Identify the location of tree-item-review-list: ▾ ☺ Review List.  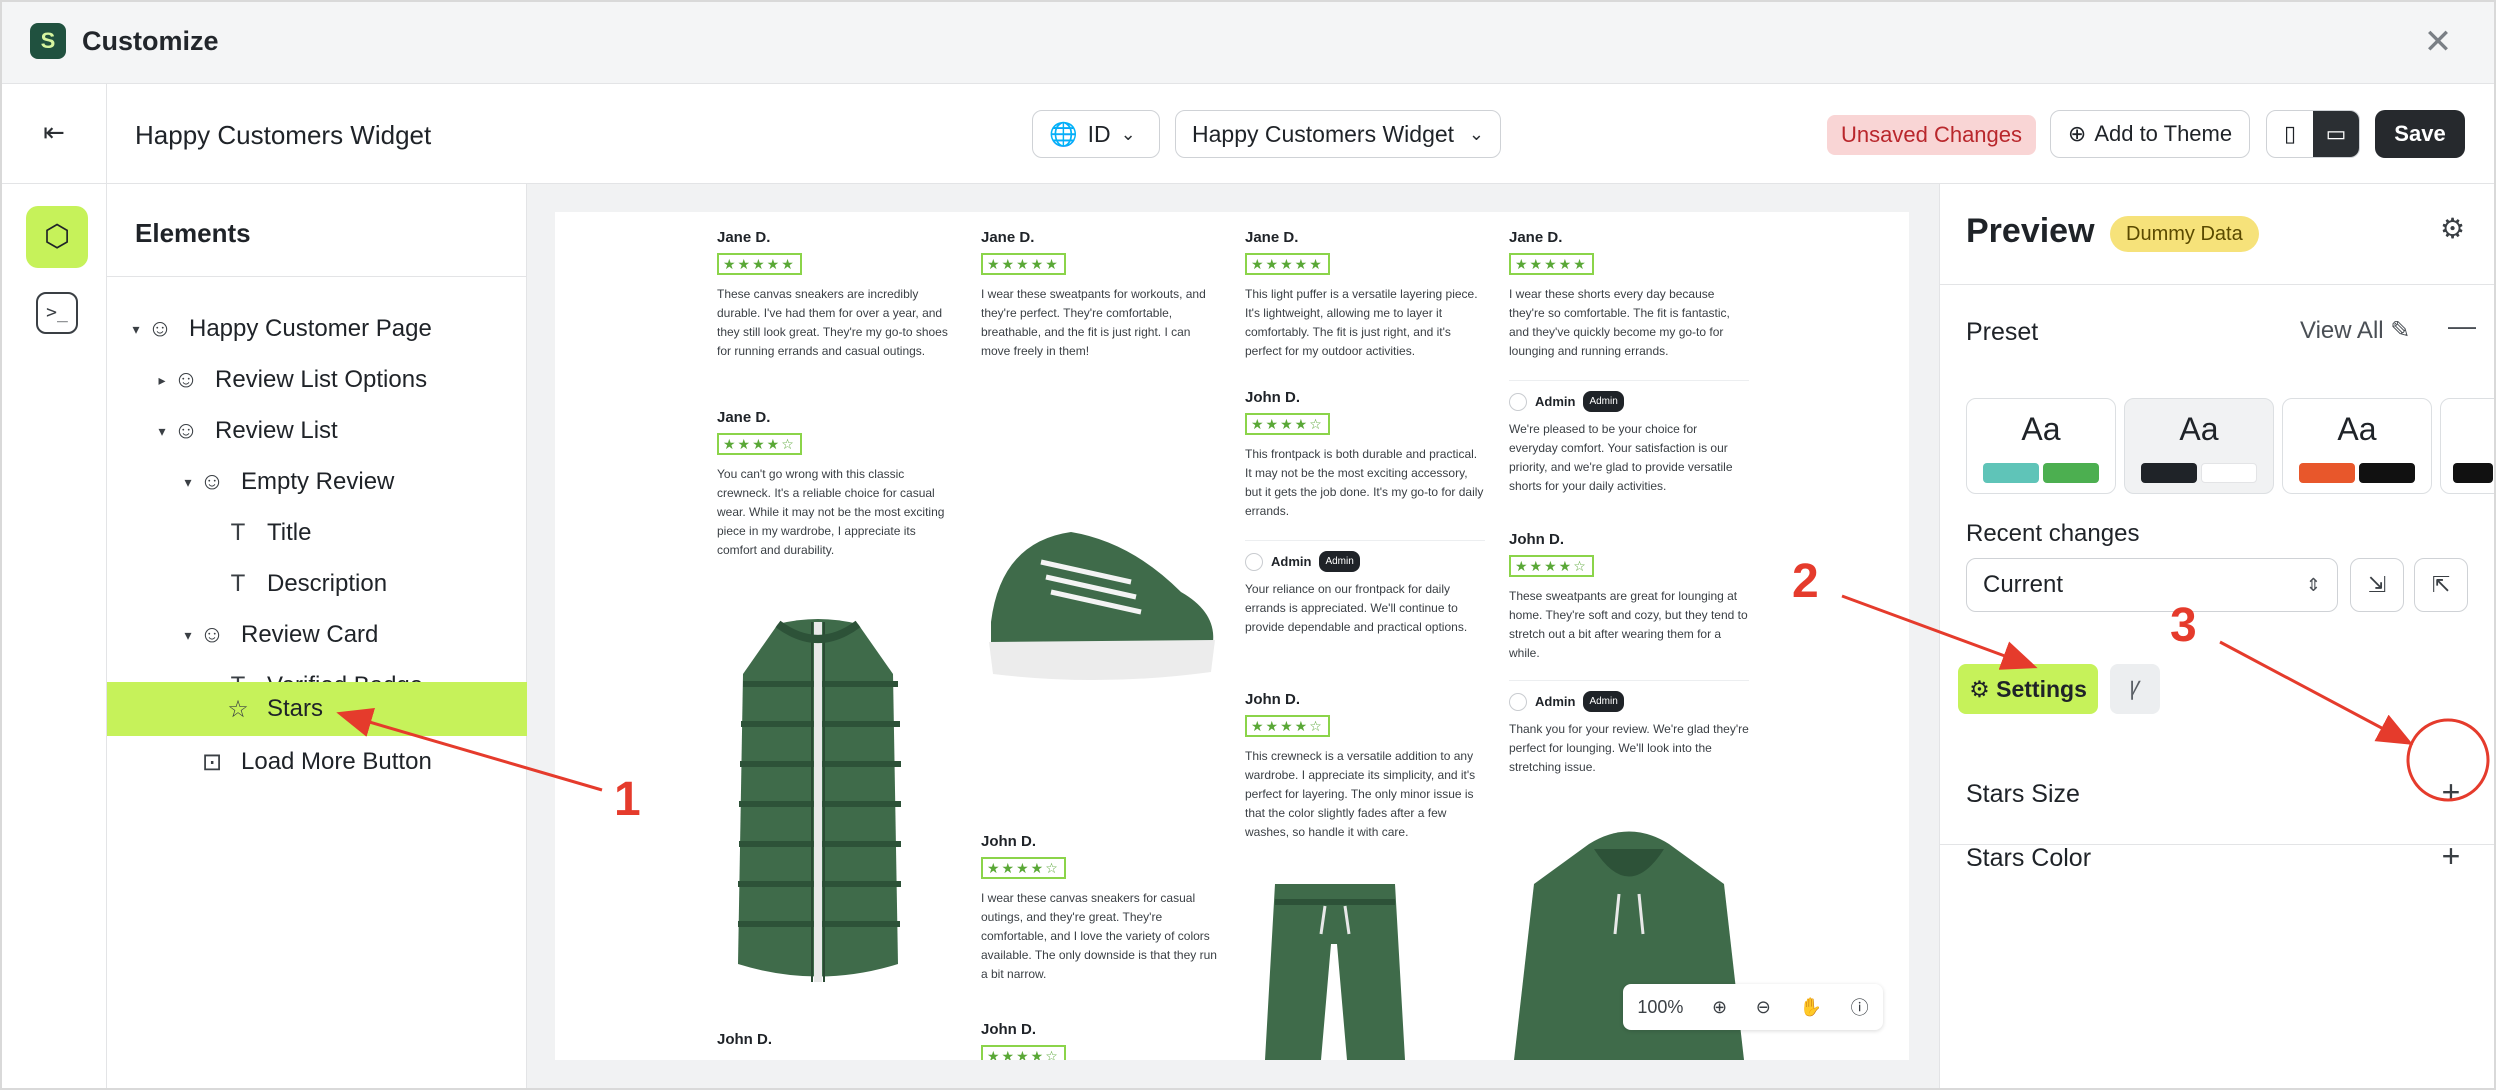
(317, 431).